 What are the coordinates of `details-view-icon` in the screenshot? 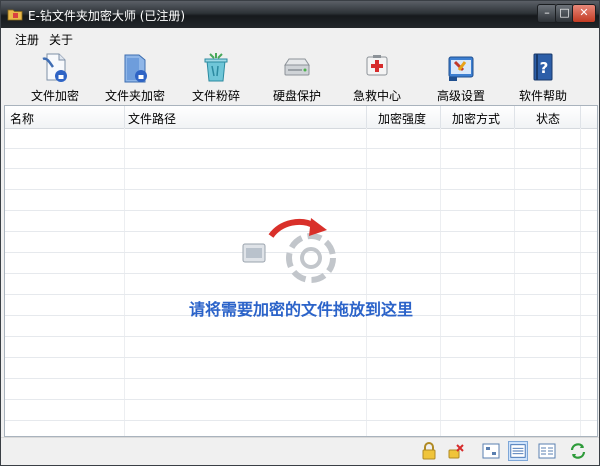 It's located at (518, 451).